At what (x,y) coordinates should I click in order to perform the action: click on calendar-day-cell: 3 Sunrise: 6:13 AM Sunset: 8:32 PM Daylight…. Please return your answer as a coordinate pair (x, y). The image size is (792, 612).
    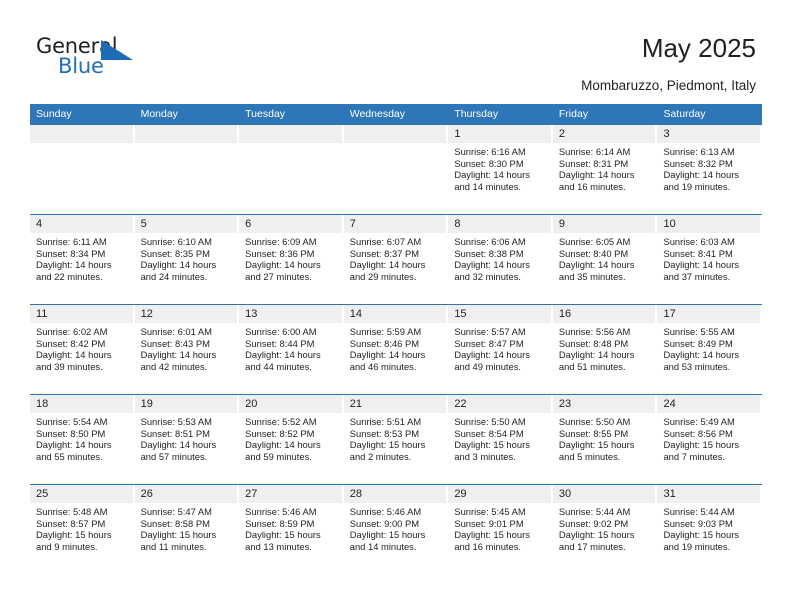
    Looking at the image, I should click on (709, 169).